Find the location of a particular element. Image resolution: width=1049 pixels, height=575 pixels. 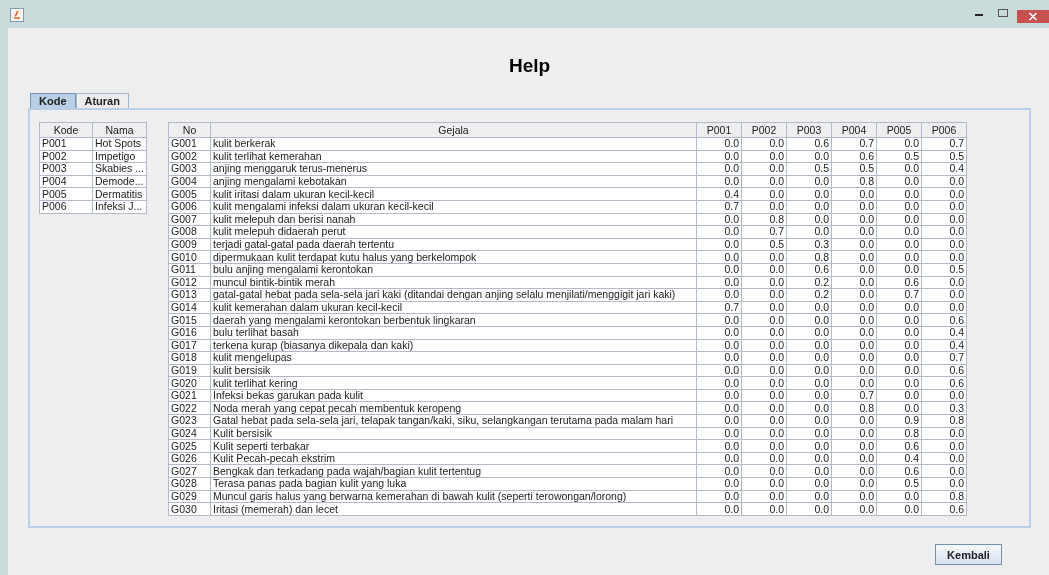

table-cell: G028 is located at coordinates (189, 484).